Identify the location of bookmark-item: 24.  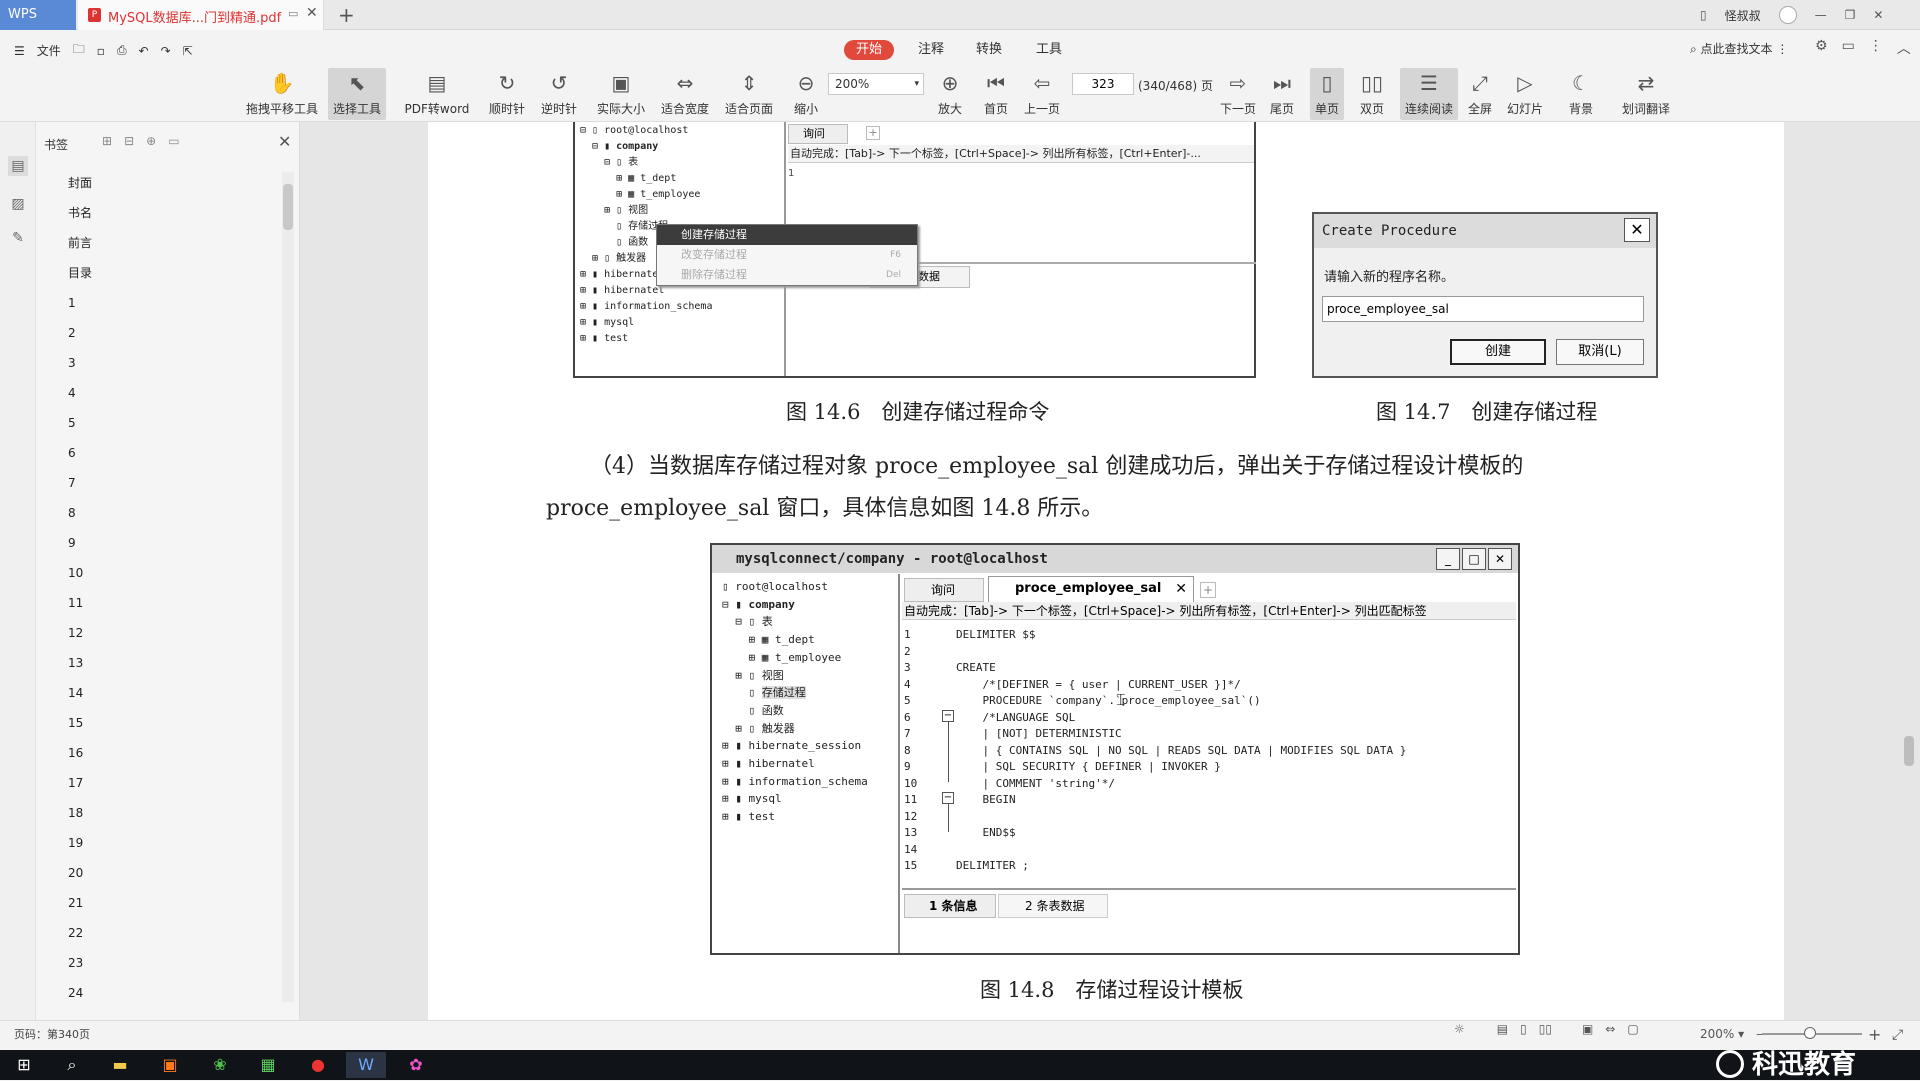
(168, 993).